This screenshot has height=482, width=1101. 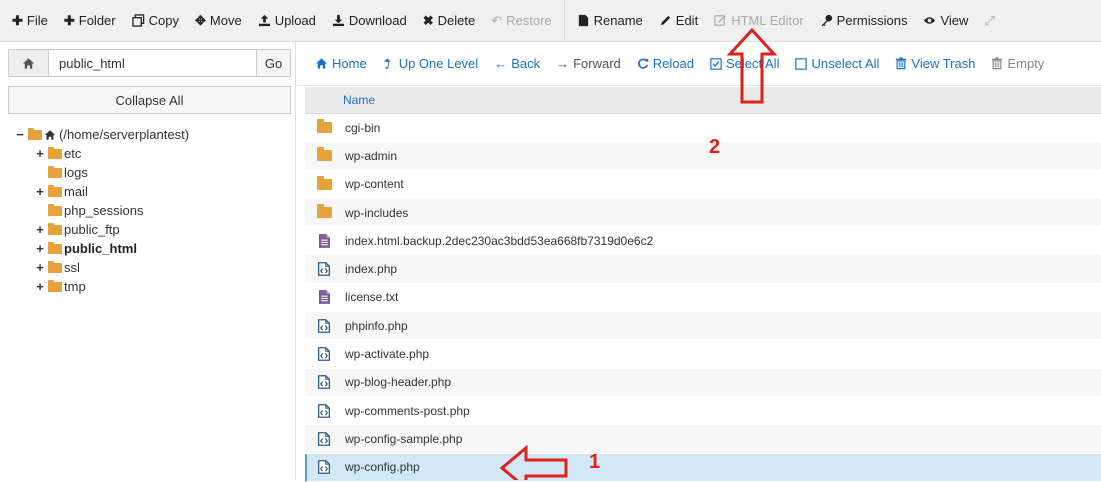 What do you see at coordinates (273, 63) in the screenshot?
I see `go-button: Go` at bounding box center [273, 63].